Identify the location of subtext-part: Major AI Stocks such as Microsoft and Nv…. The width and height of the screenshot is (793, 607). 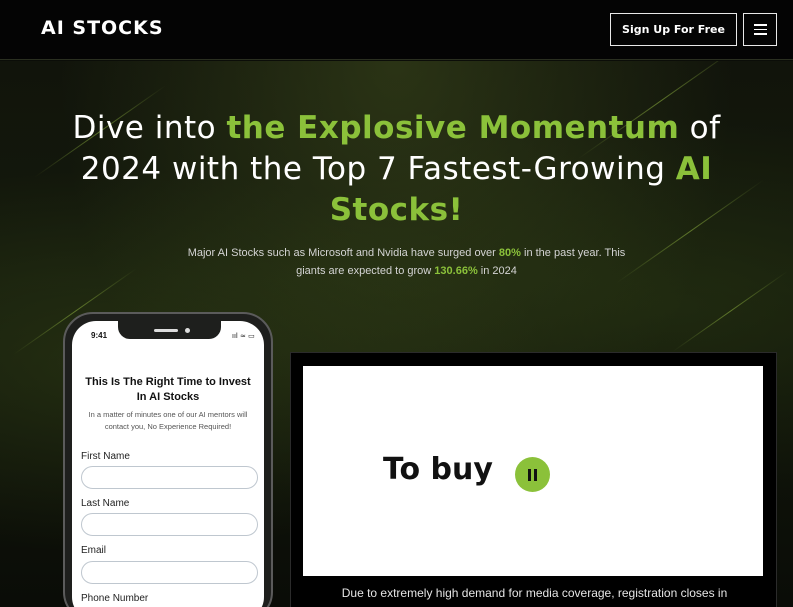
(343, 253).